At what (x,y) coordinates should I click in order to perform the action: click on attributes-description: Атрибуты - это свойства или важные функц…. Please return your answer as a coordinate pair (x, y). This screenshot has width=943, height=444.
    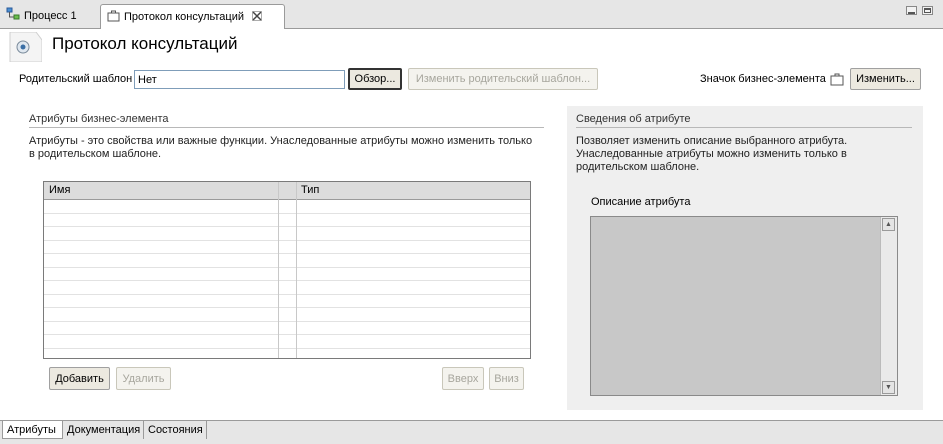
    Looking at the image, I should click on (289, 148).